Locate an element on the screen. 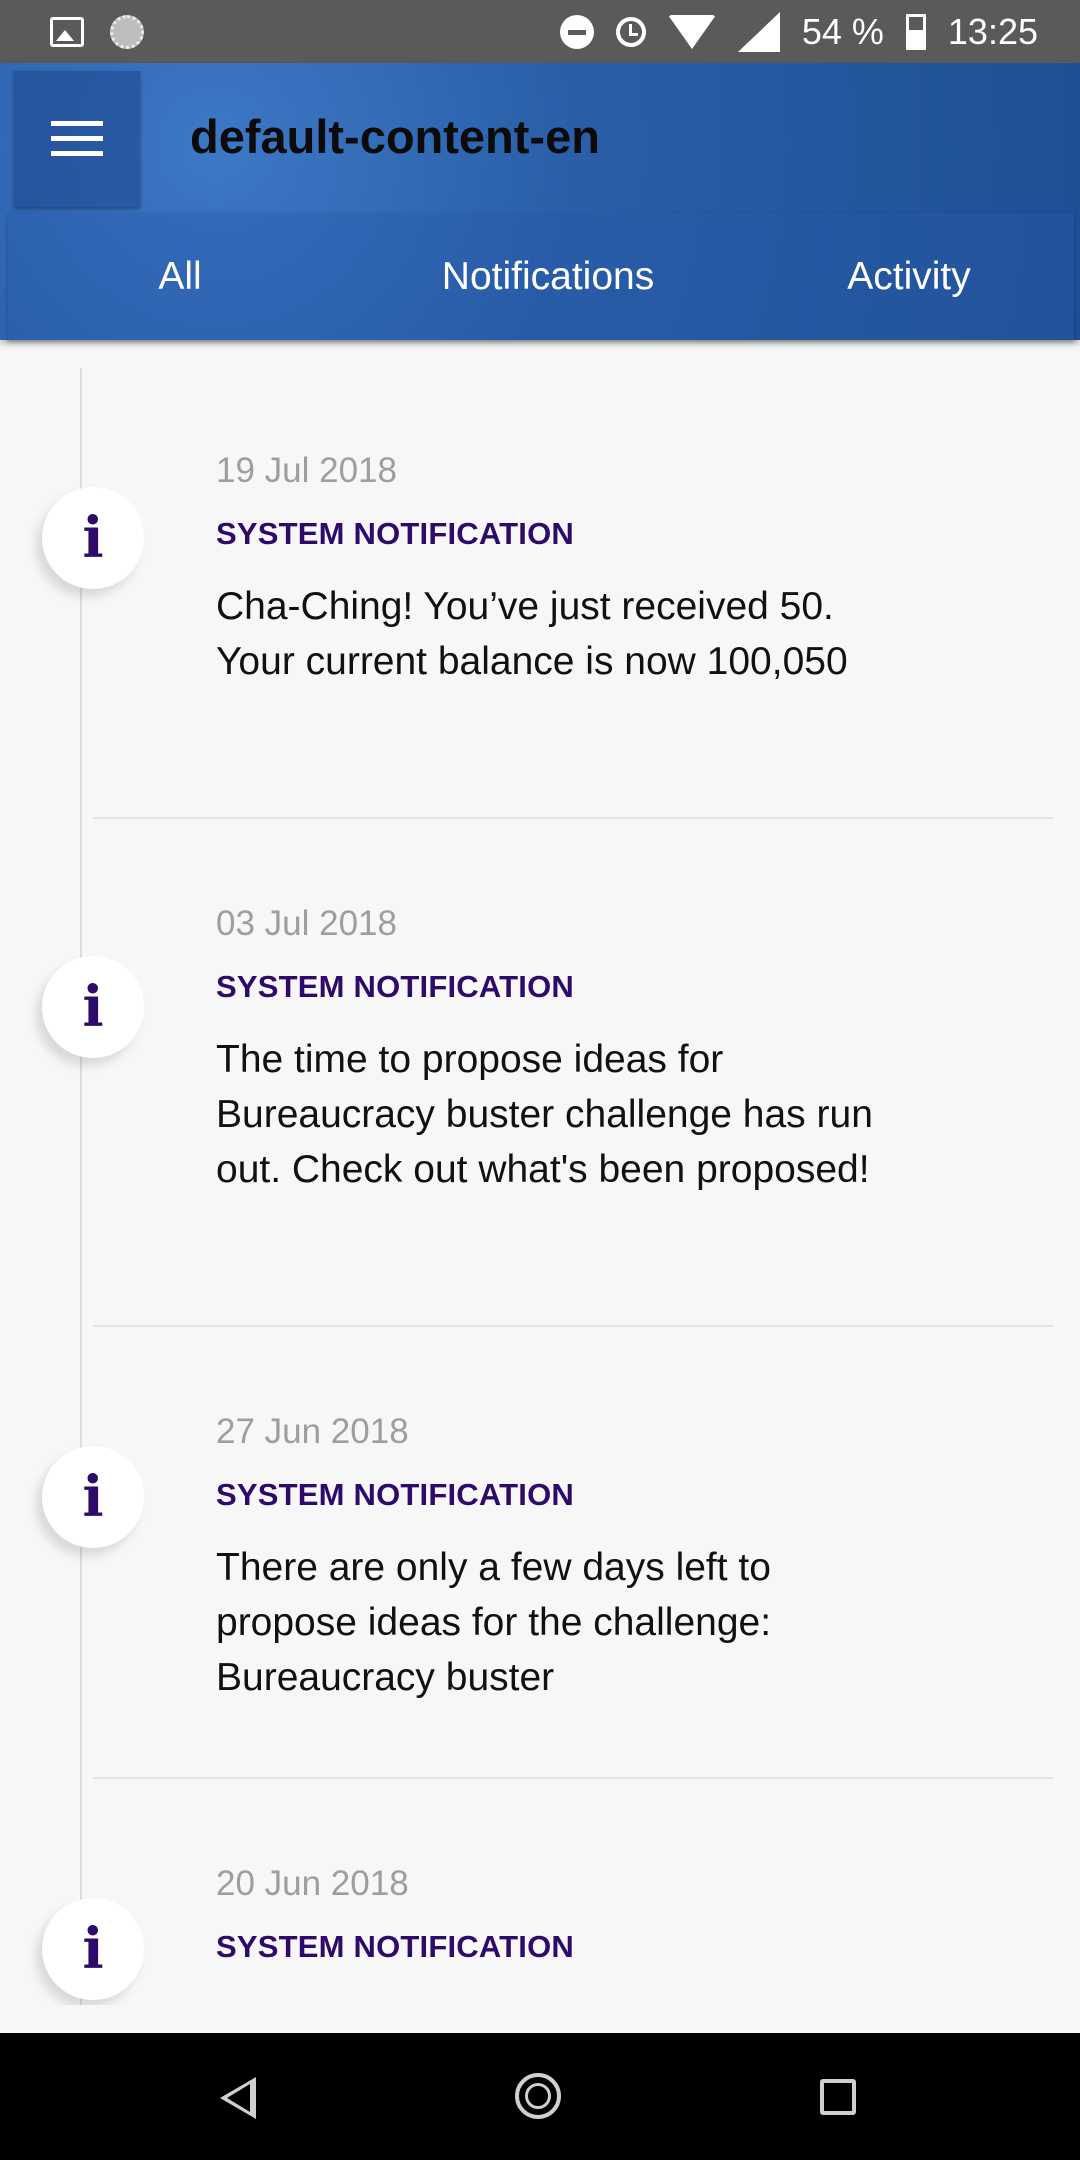 The width and height of the screenshot is (1080, 2160). battery-percent: 54 % is located at coordinates (842, 31).